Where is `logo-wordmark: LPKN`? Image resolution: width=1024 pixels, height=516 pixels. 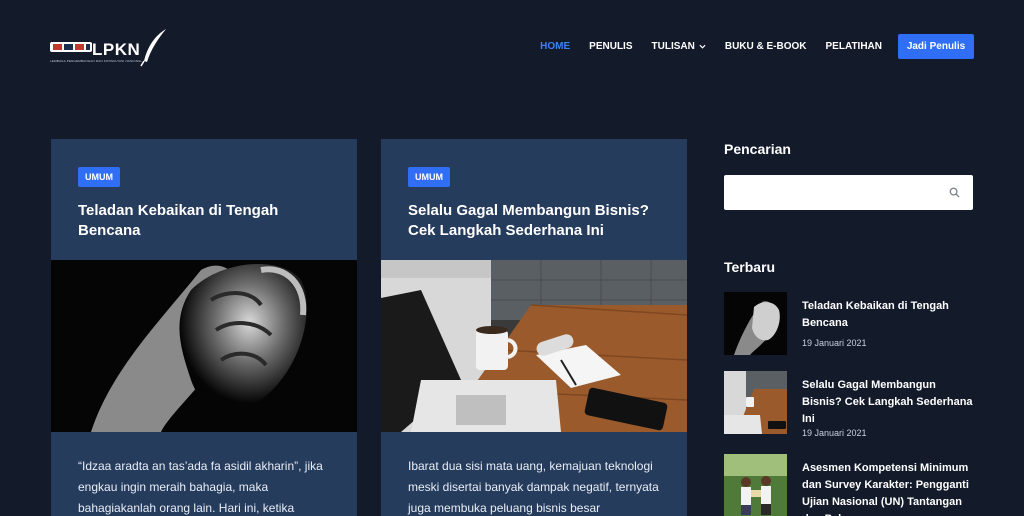
logo-wordmark: LPKN is located at coordinates (116, 49).